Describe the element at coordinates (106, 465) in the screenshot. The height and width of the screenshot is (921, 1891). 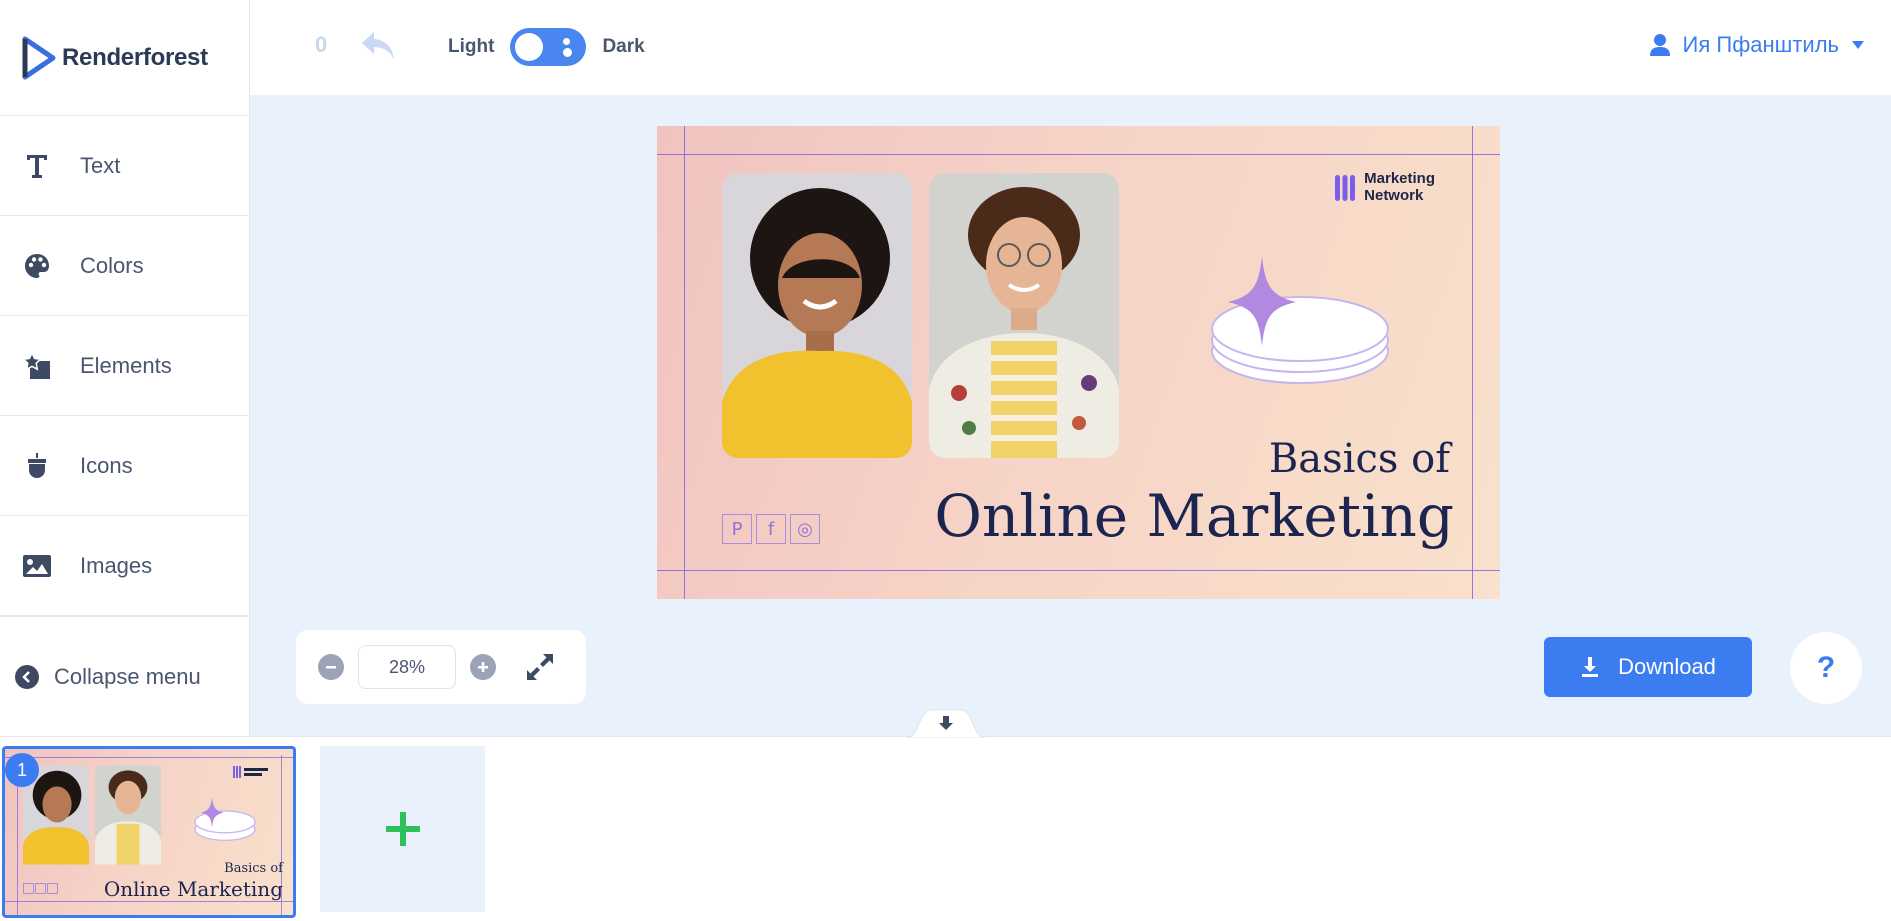
I see `sidebar-item-label: Icons` at that location.